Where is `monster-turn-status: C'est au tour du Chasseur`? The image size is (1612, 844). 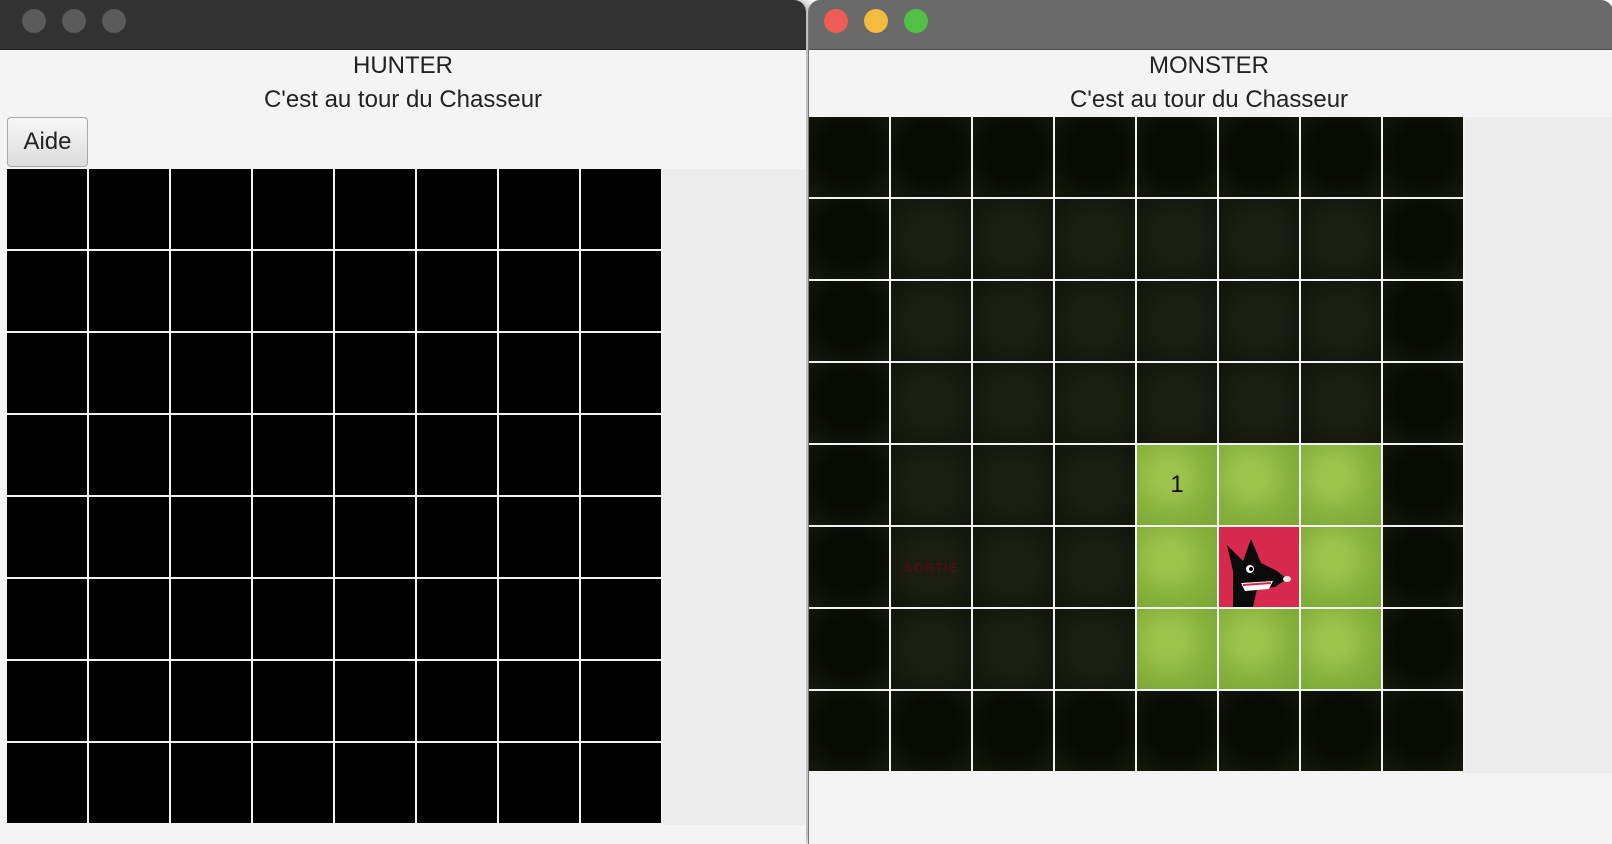 monster-turn-status: C'est au tour du Chasseur is located at coordinates (1209, 99).